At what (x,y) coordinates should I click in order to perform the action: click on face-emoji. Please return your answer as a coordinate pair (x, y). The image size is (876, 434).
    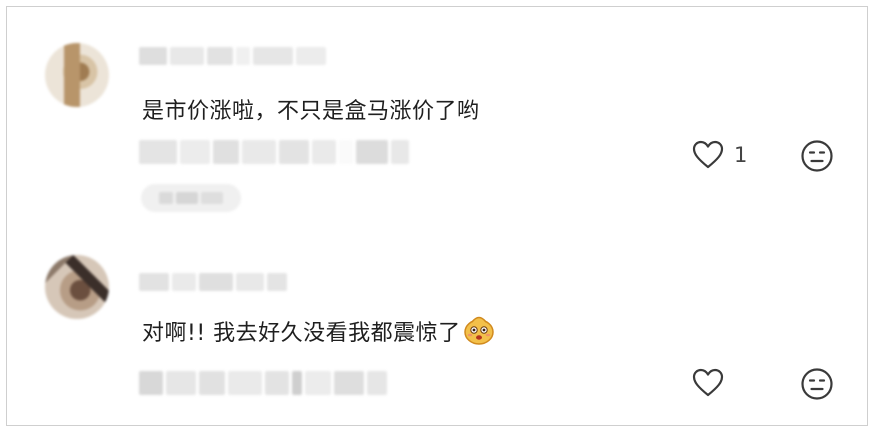
    Looking at the image, I should click on (478, 330).